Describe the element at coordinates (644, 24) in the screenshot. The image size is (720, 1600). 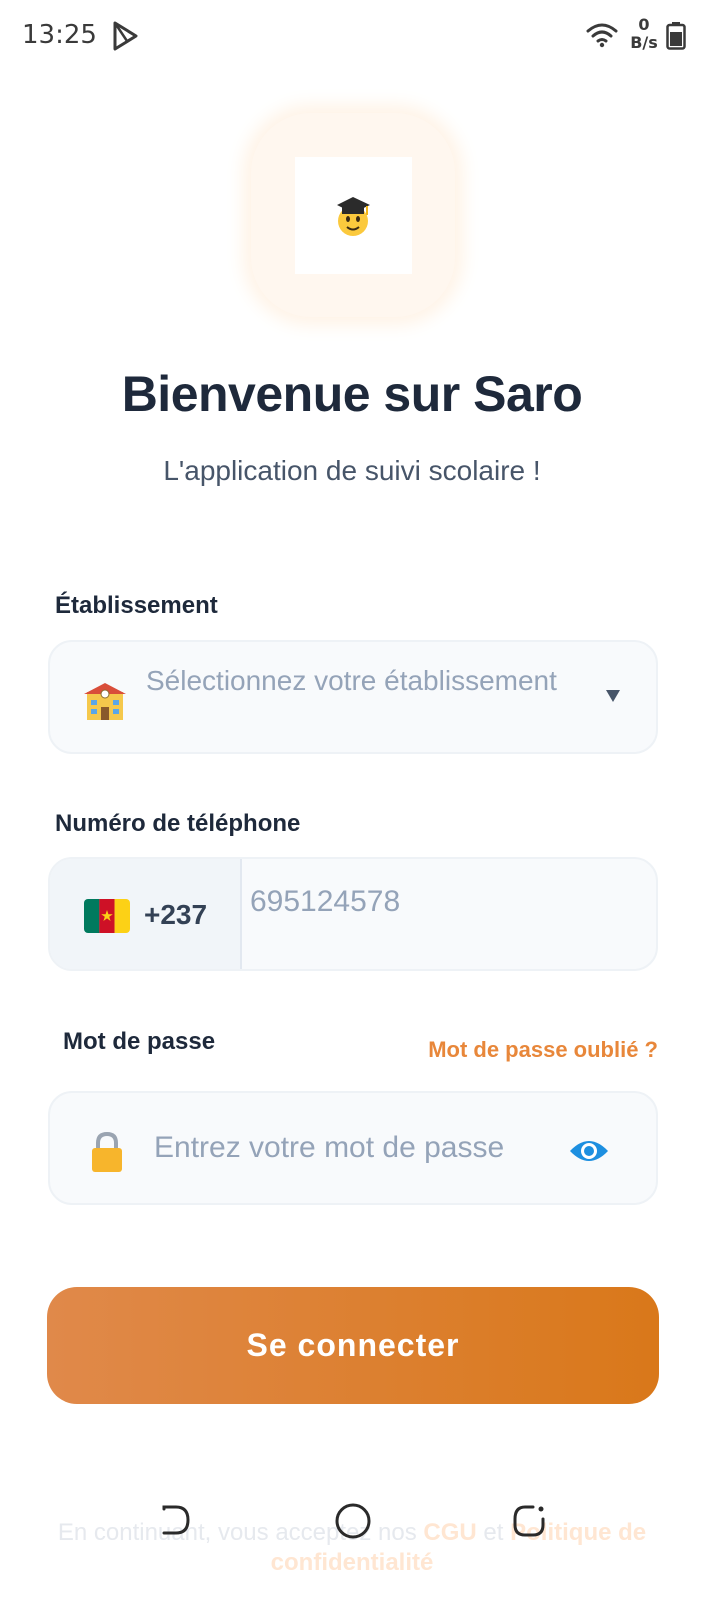
I see `network-speed-value: 0` at that location.